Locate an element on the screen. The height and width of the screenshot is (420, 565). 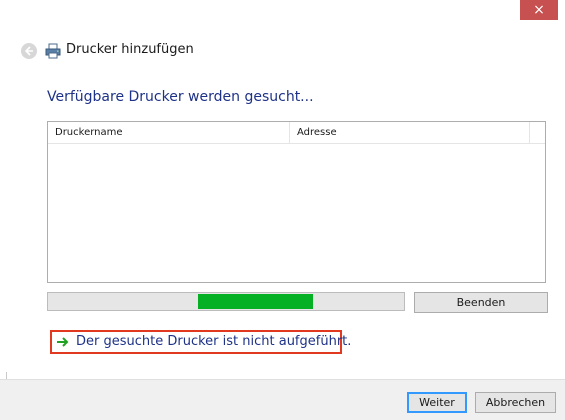
stop-button: Beenden is located at coordinates (481, 302).